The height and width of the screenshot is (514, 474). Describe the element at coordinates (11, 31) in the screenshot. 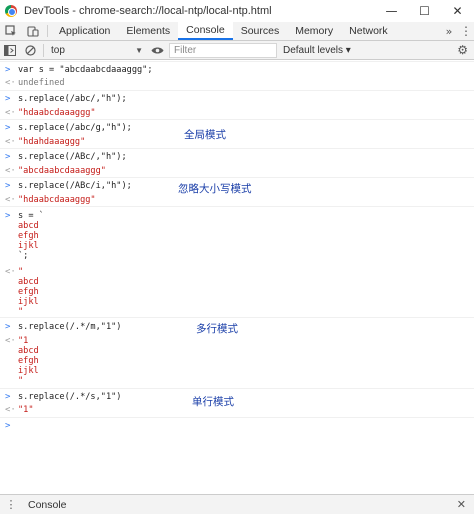

I see `inspect-element-icon` at that location.